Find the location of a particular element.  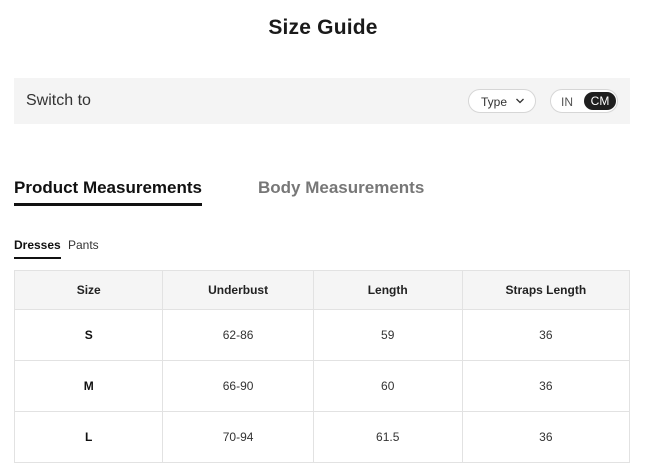

size-cell: L is located at coordinates (88, 437).